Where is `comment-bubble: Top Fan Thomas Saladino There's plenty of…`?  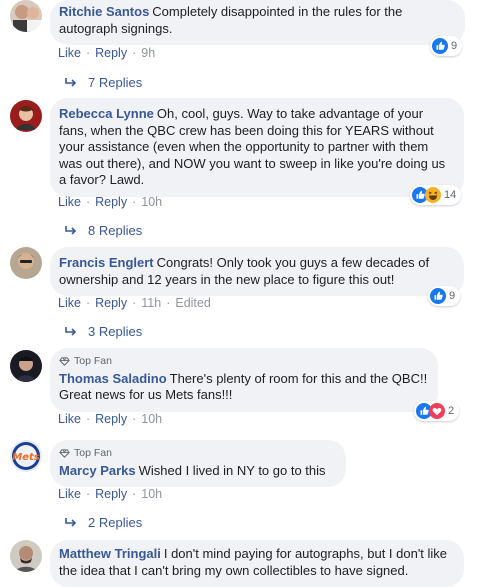 comment-bubble: Top Fan Thomas Saladino There's plenty of… is located at coordinates (244, 380).